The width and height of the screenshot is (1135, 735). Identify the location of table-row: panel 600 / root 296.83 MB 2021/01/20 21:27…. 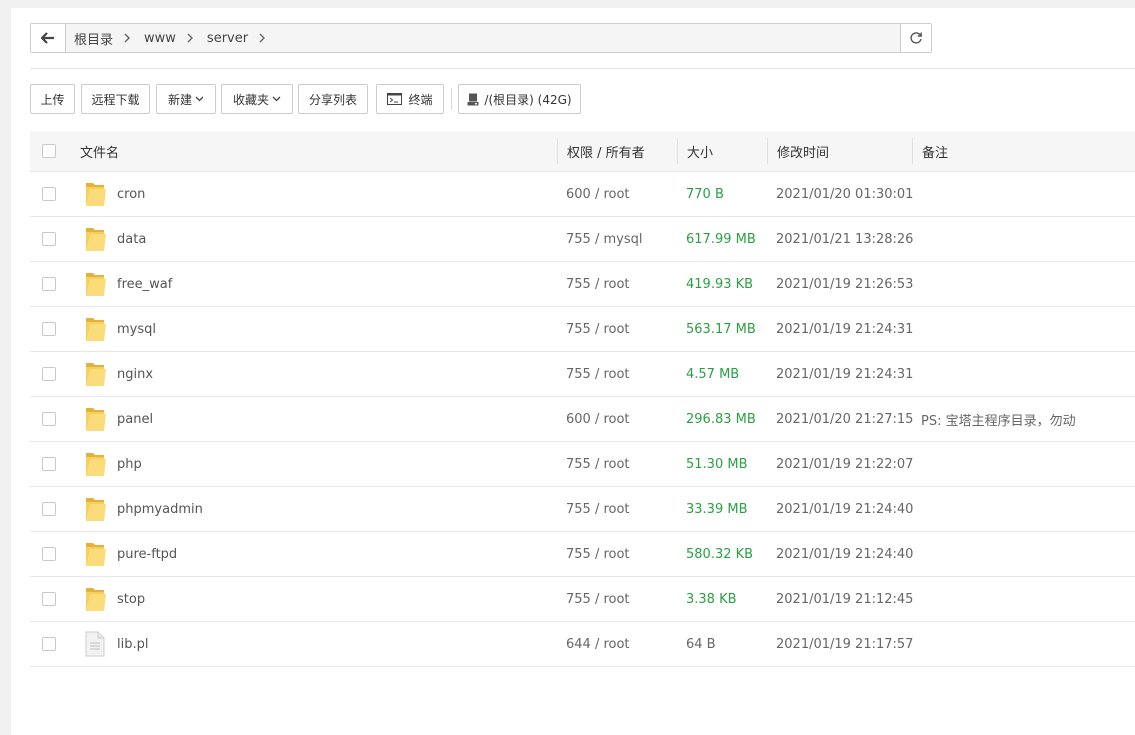
(582, 419).